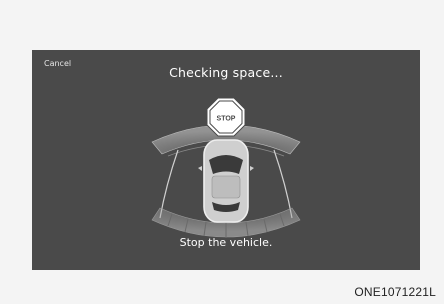 The image size is (444, 304). I want to click on right-guide-line, so click(283, 184).